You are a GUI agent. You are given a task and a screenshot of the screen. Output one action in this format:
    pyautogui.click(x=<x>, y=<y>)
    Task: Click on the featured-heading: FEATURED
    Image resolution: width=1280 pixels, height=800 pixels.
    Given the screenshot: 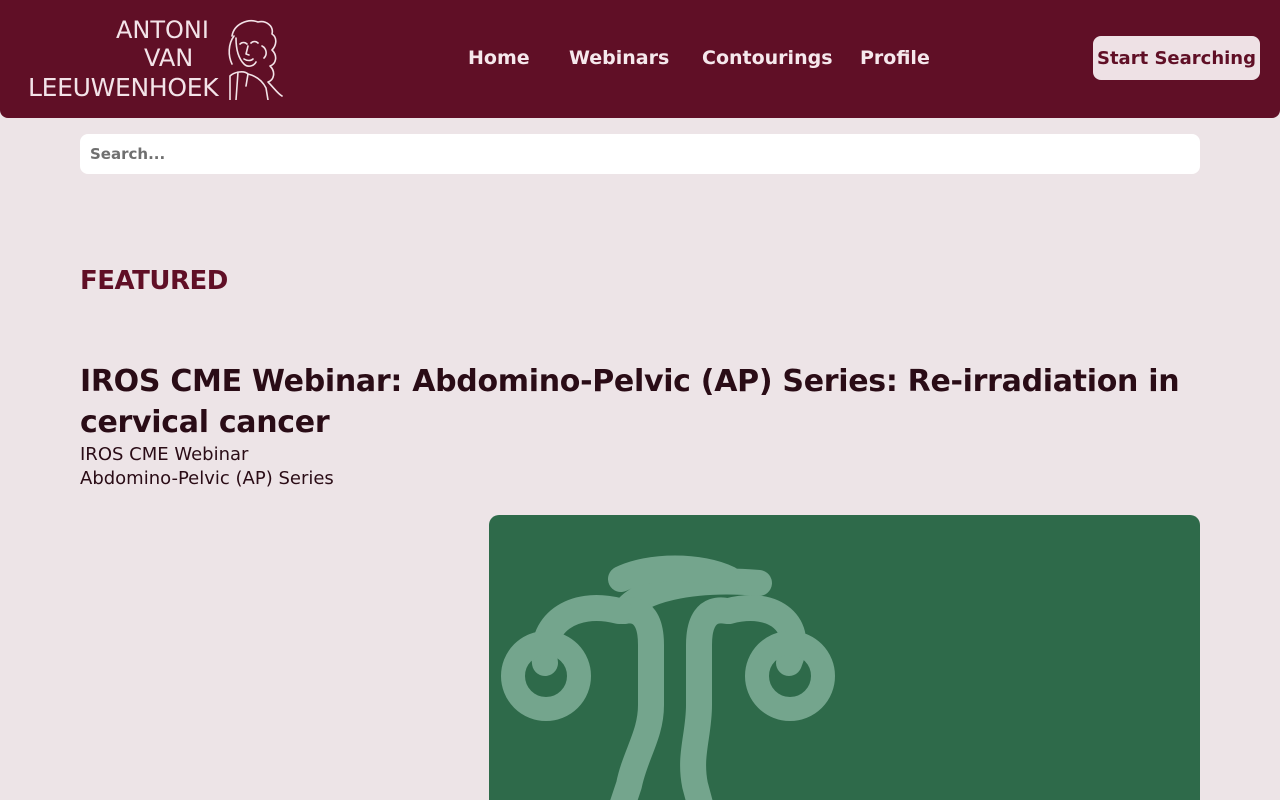 What is the action you would take?
    pyautogui.click(x=154, y=281)
    